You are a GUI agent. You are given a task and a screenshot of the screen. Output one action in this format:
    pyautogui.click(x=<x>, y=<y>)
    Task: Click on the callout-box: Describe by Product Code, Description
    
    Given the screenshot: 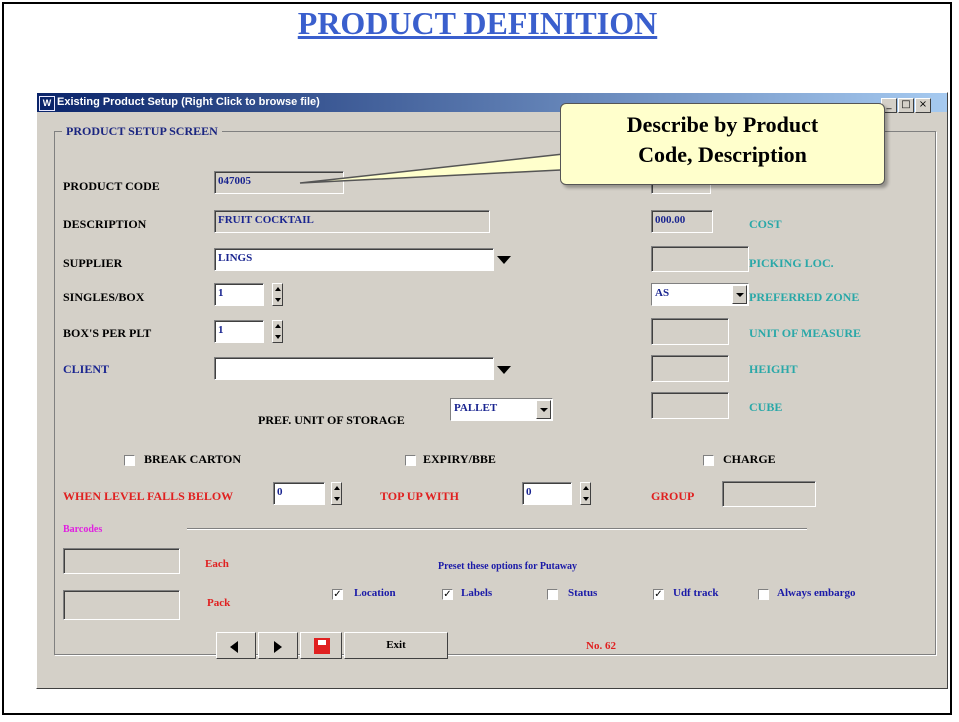 What is the action you would take?
    pyautogui.click(x=722, y=144)
    